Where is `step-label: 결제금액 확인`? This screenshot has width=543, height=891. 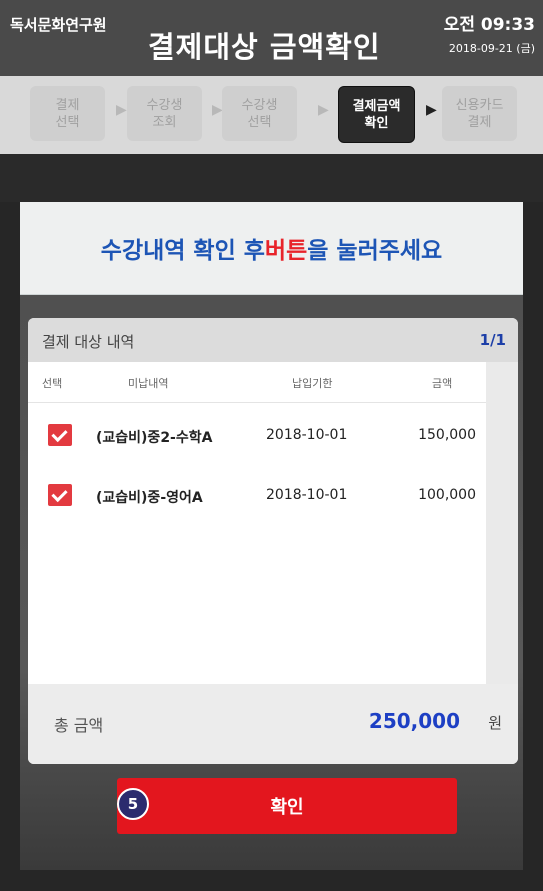
step-label: 결제금액 확인 is located at coordinates (376, 114).